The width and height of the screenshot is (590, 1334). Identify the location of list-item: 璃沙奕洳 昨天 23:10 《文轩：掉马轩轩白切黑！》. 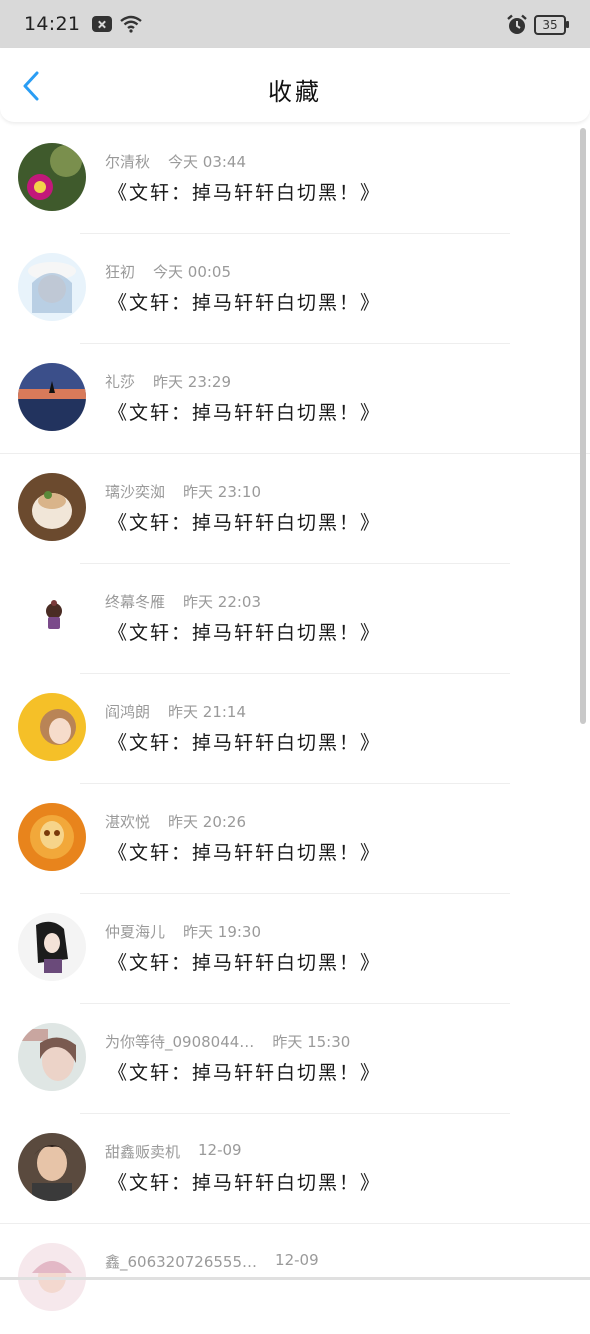
(295, 509).